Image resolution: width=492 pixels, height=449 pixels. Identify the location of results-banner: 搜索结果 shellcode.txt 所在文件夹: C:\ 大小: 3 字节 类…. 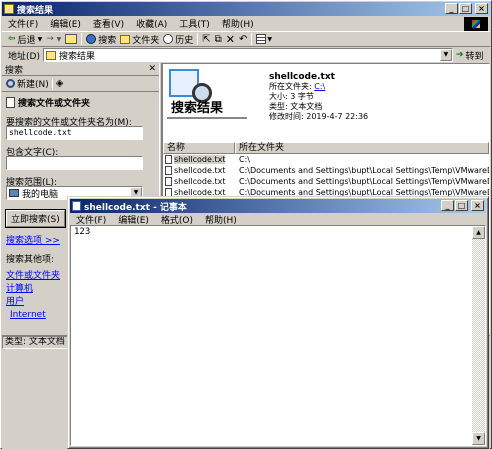
(326, 103).